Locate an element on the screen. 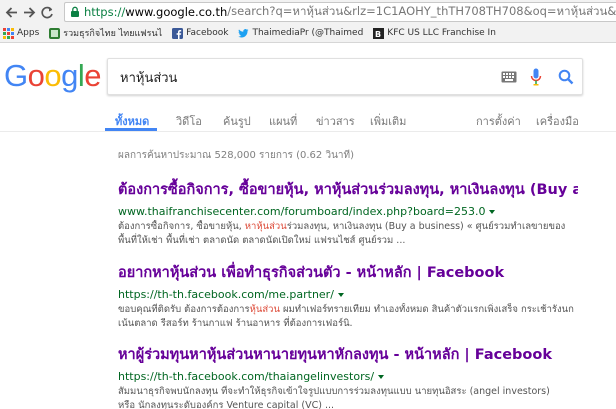  snippet-highlight: หุ้นส่วน is located at coordinates (264, 309).